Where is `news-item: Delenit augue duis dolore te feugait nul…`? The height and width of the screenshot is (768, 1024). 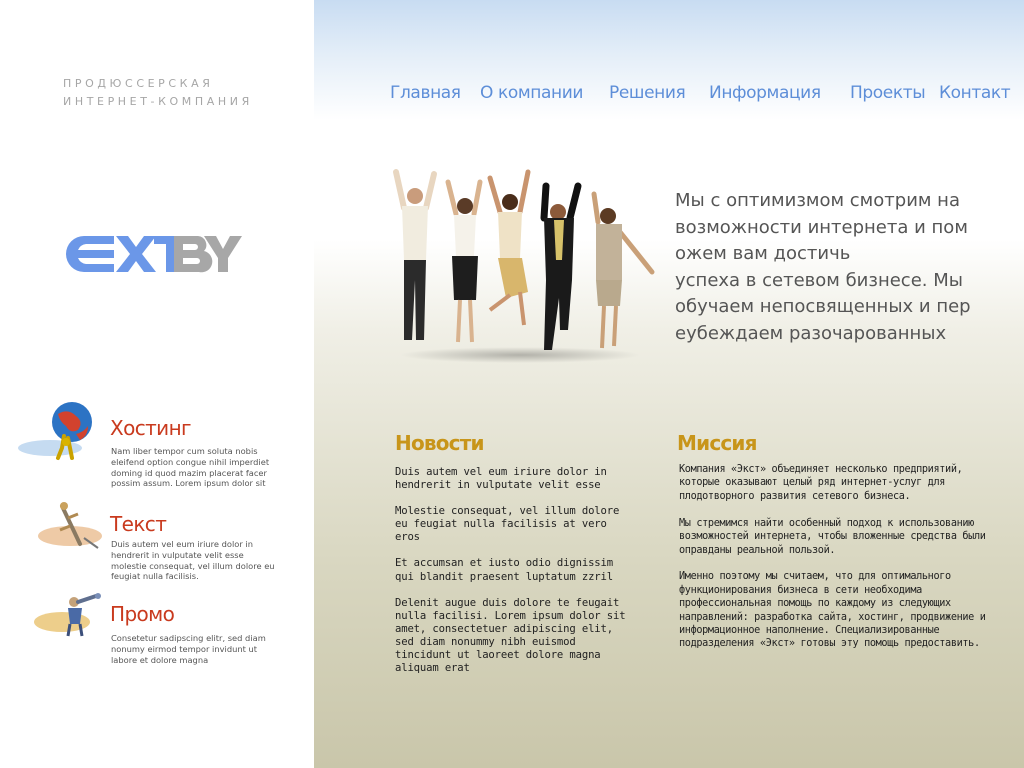 news-item: Delenit augue duis dolore te feugait nul… is located at coordinates (510, 635).